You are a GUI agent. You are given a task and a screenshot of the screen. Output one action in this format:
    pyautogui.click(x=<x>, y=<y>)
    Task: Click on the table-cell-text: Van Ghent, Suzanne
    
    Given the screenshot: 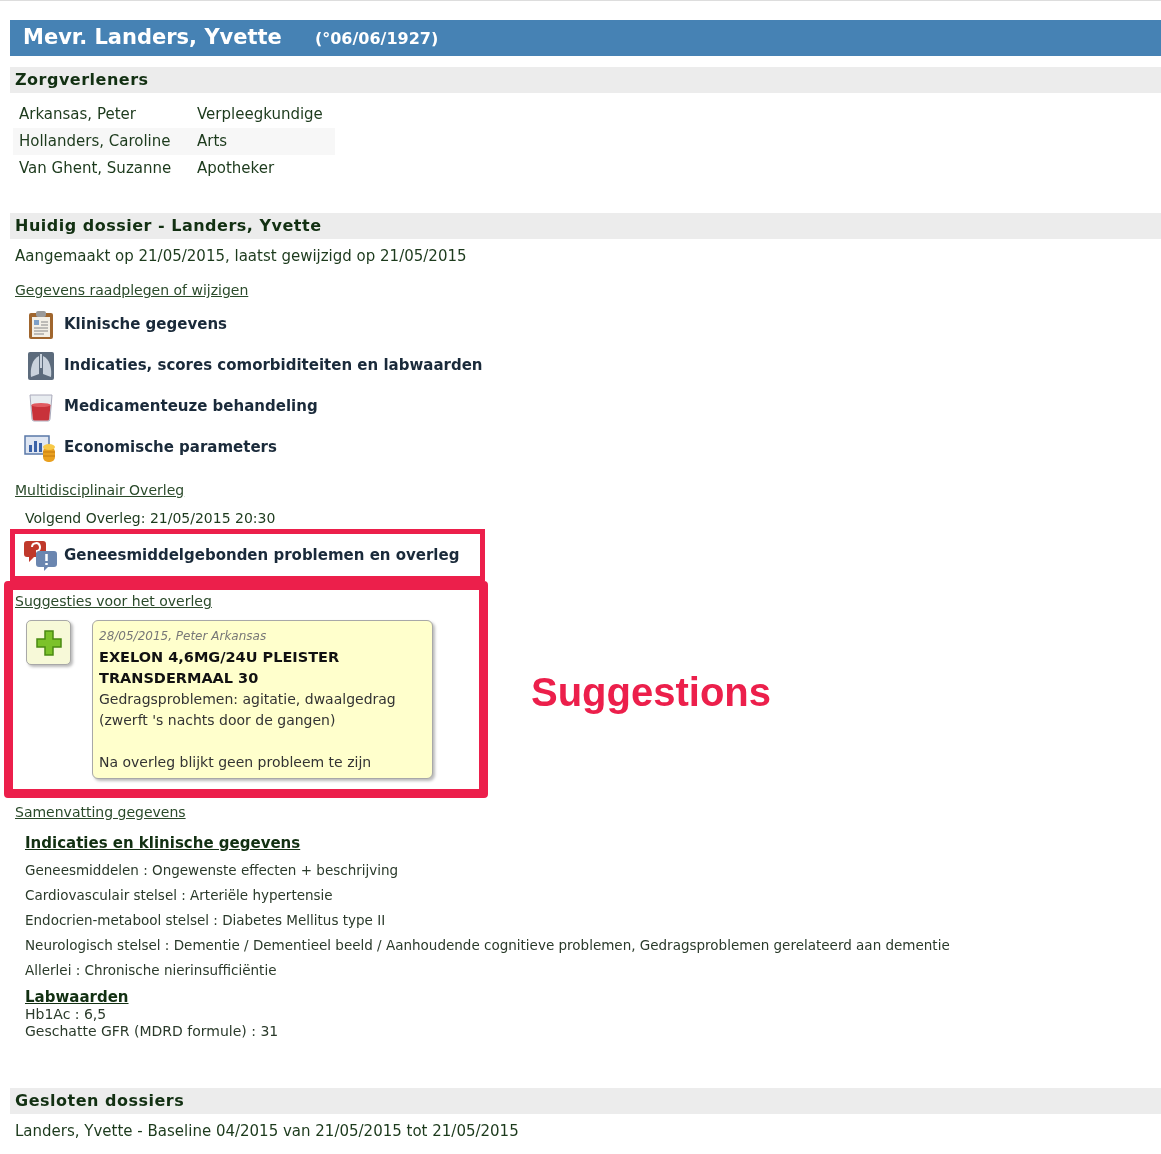 What is the action you would take?
    pyautogui.click(x=95, y=169)
    